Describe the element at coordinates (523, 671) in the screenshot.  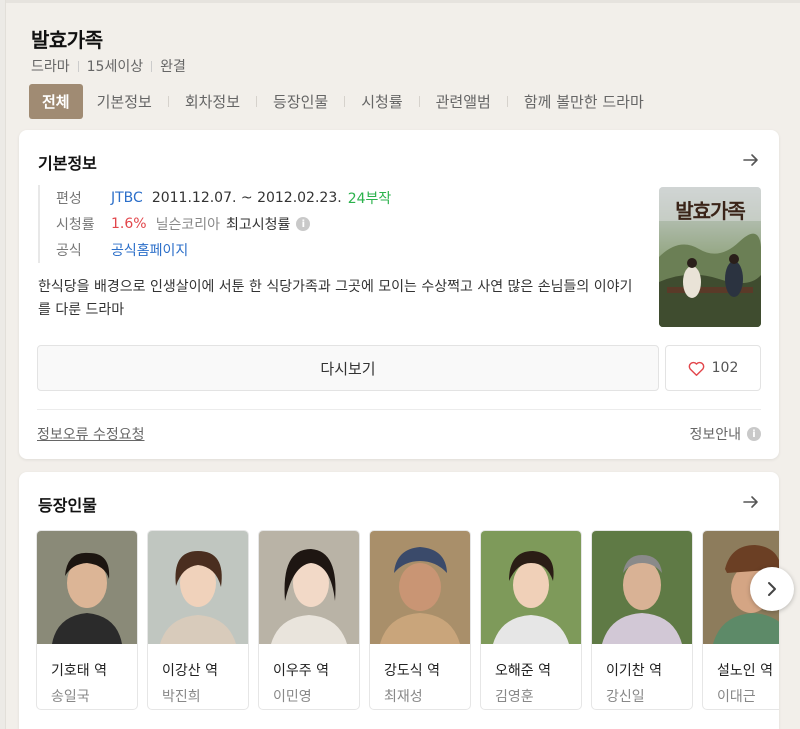
I see `role-name: 오해준 역` at that location.